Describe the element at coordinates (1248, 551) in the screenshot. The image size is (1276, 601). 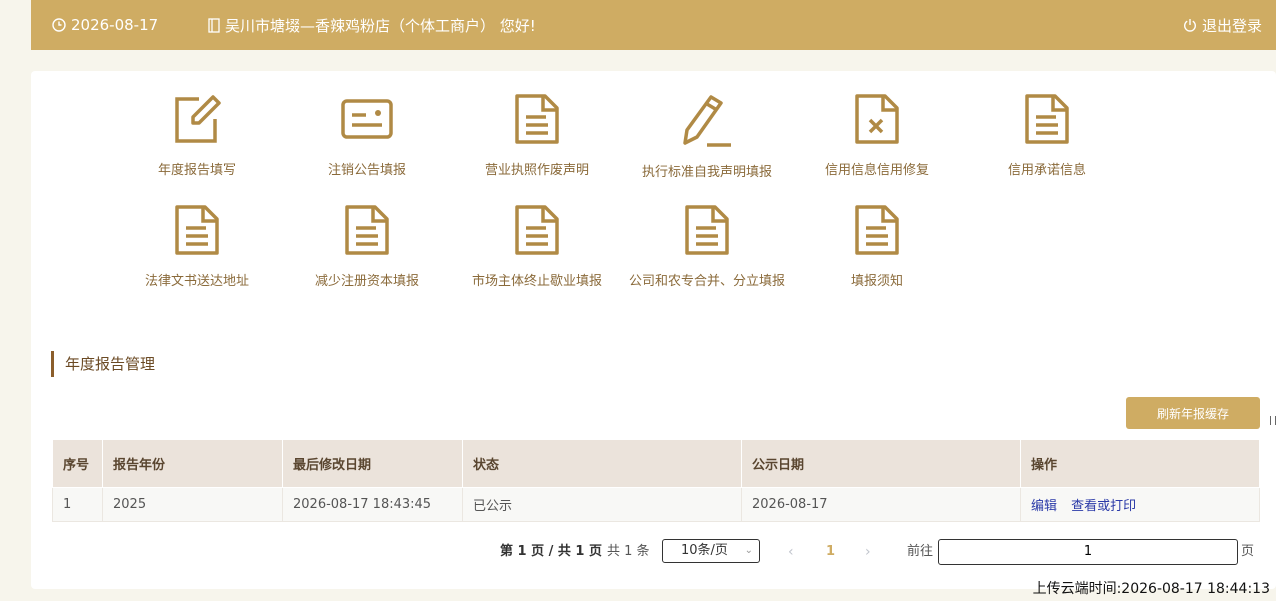
I see `page-unit-label: 页` at that location.